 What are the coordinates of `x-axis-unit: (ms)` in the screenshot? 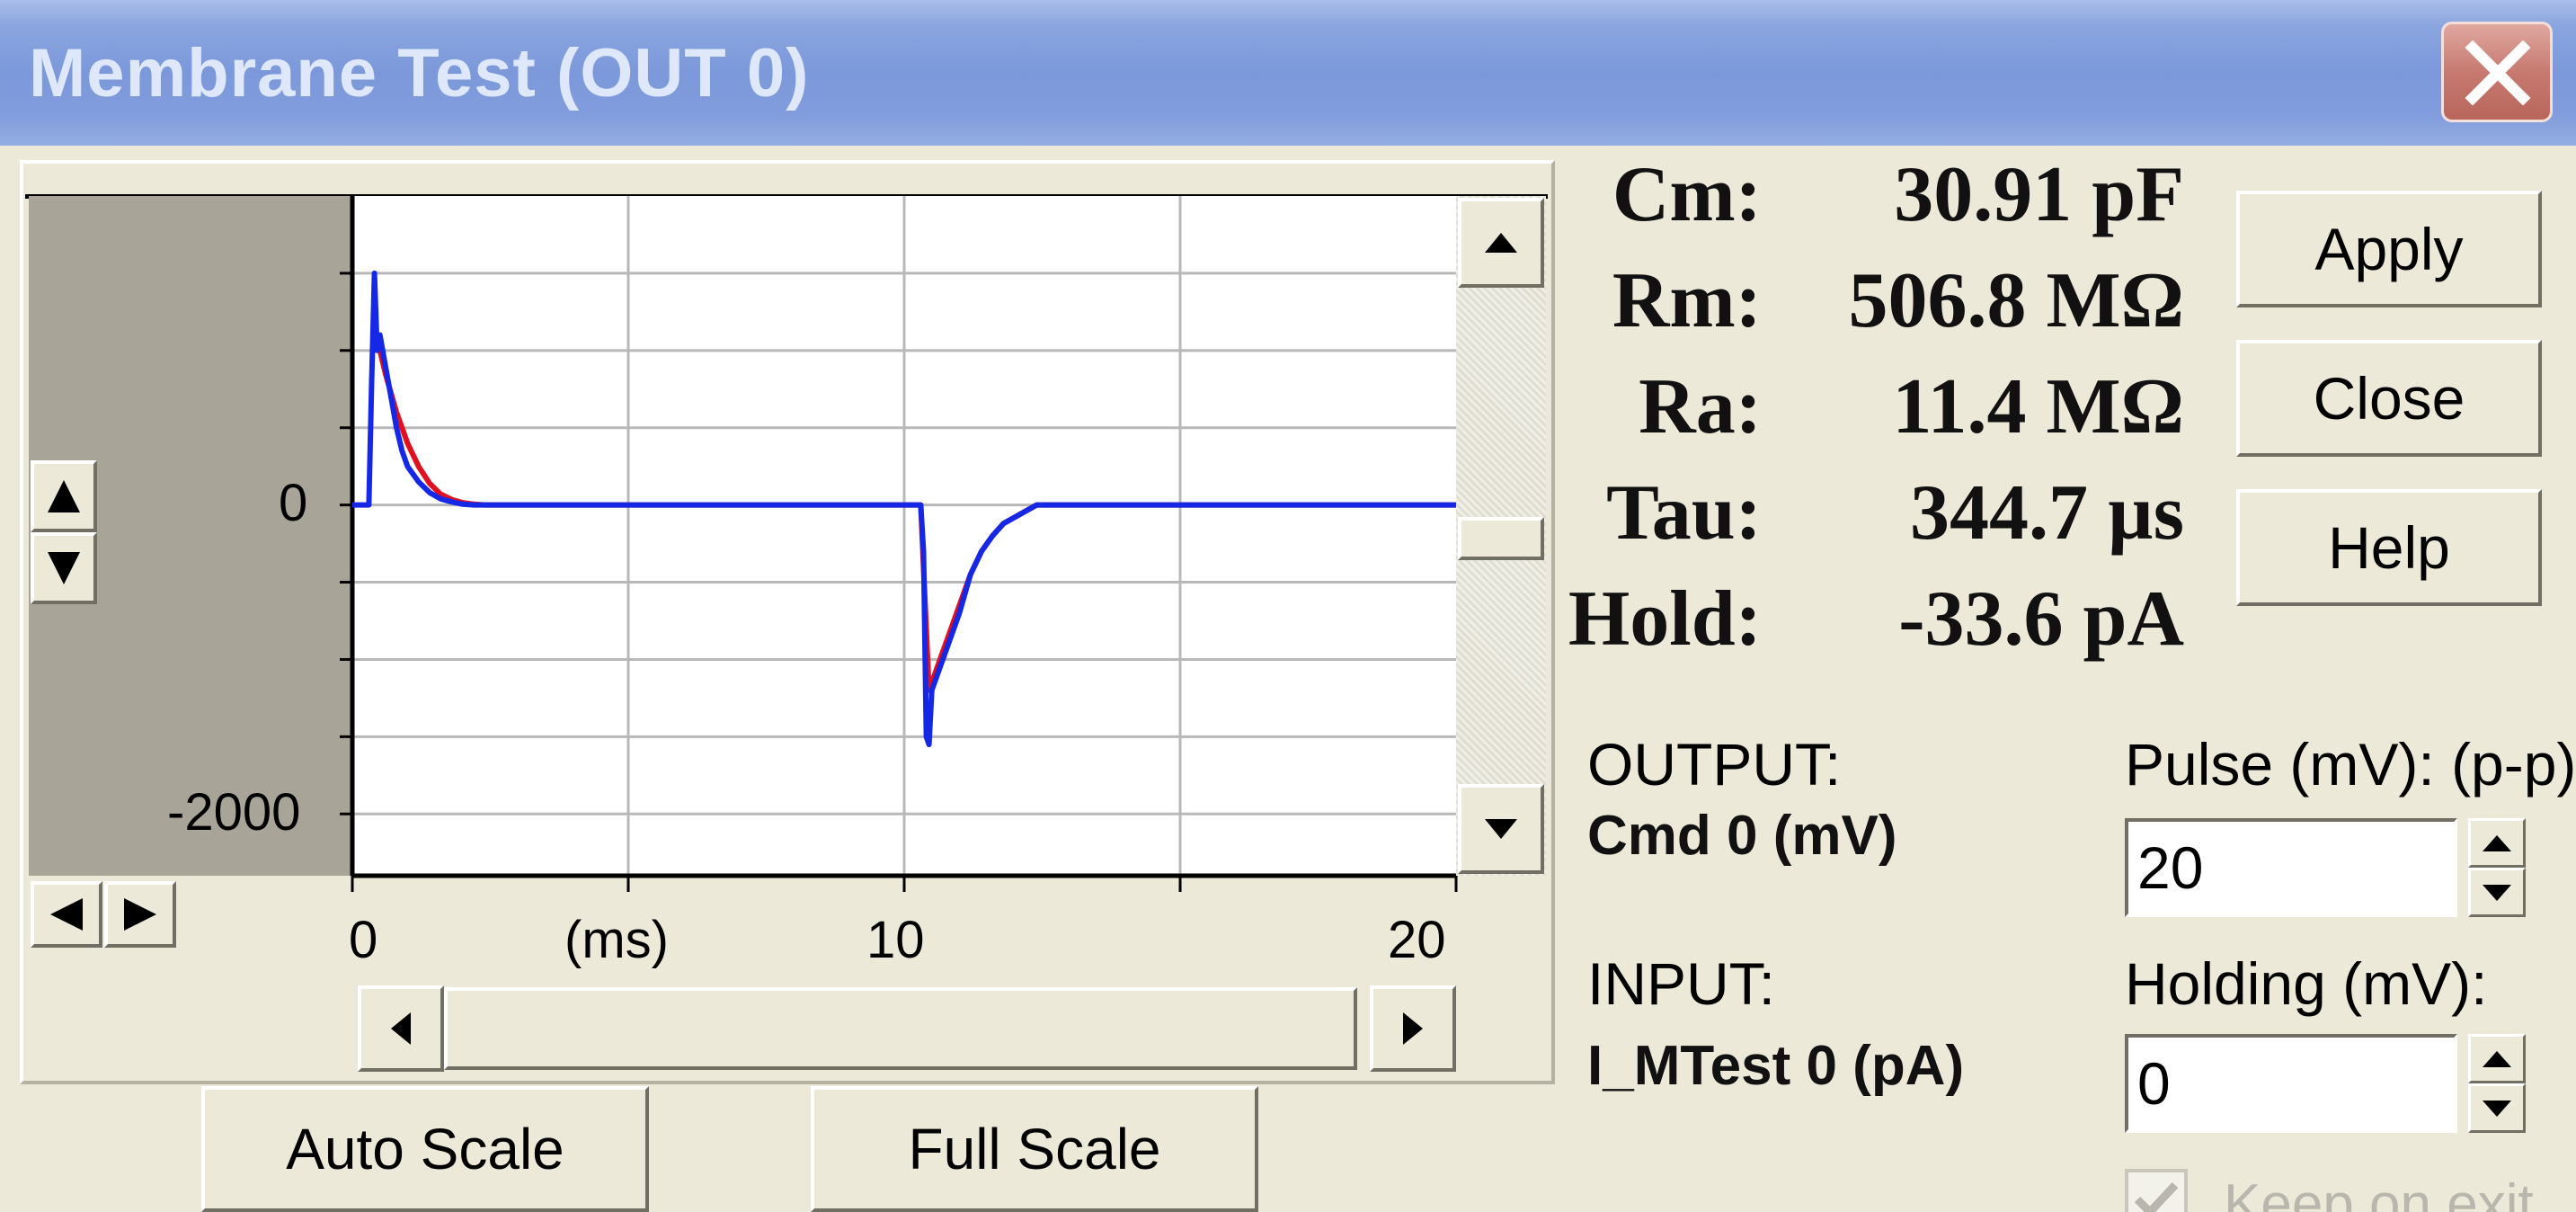 It's located at (616, 940).